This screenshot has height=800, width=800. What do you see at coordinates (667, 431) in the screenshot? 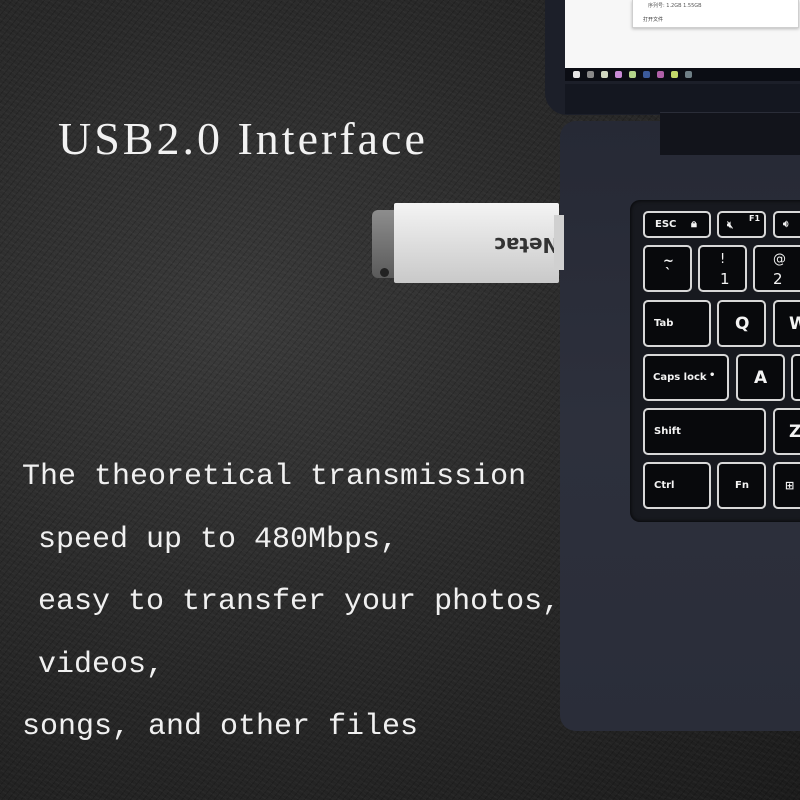
I see `key-label: Shift` at bounding box center [667, 431].